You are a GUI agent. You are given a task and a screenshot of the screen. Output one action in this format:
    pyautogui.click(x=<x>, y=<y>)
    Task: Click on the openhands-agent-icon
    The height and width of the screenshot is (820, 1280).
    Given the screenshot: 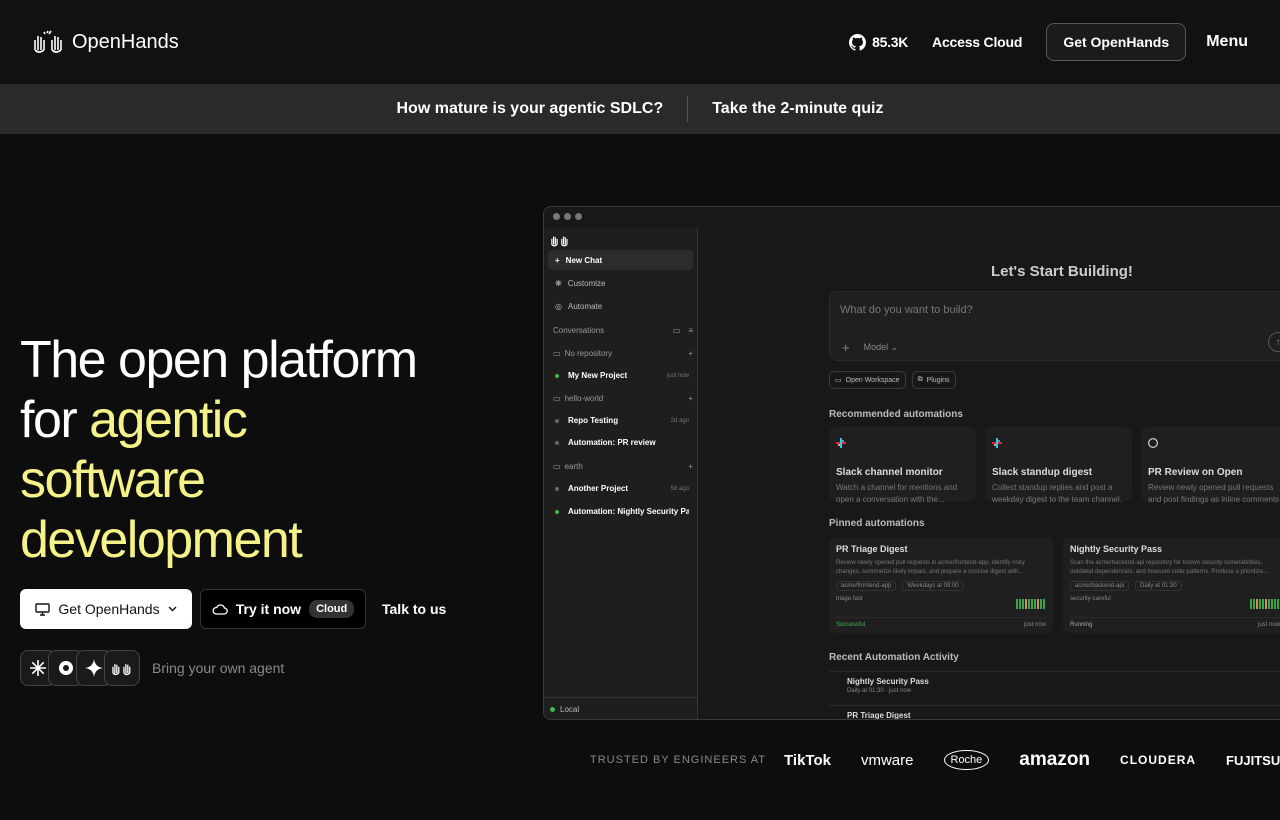 What is the action you would take?
    pyautogui.click(x=122, y=668)
    